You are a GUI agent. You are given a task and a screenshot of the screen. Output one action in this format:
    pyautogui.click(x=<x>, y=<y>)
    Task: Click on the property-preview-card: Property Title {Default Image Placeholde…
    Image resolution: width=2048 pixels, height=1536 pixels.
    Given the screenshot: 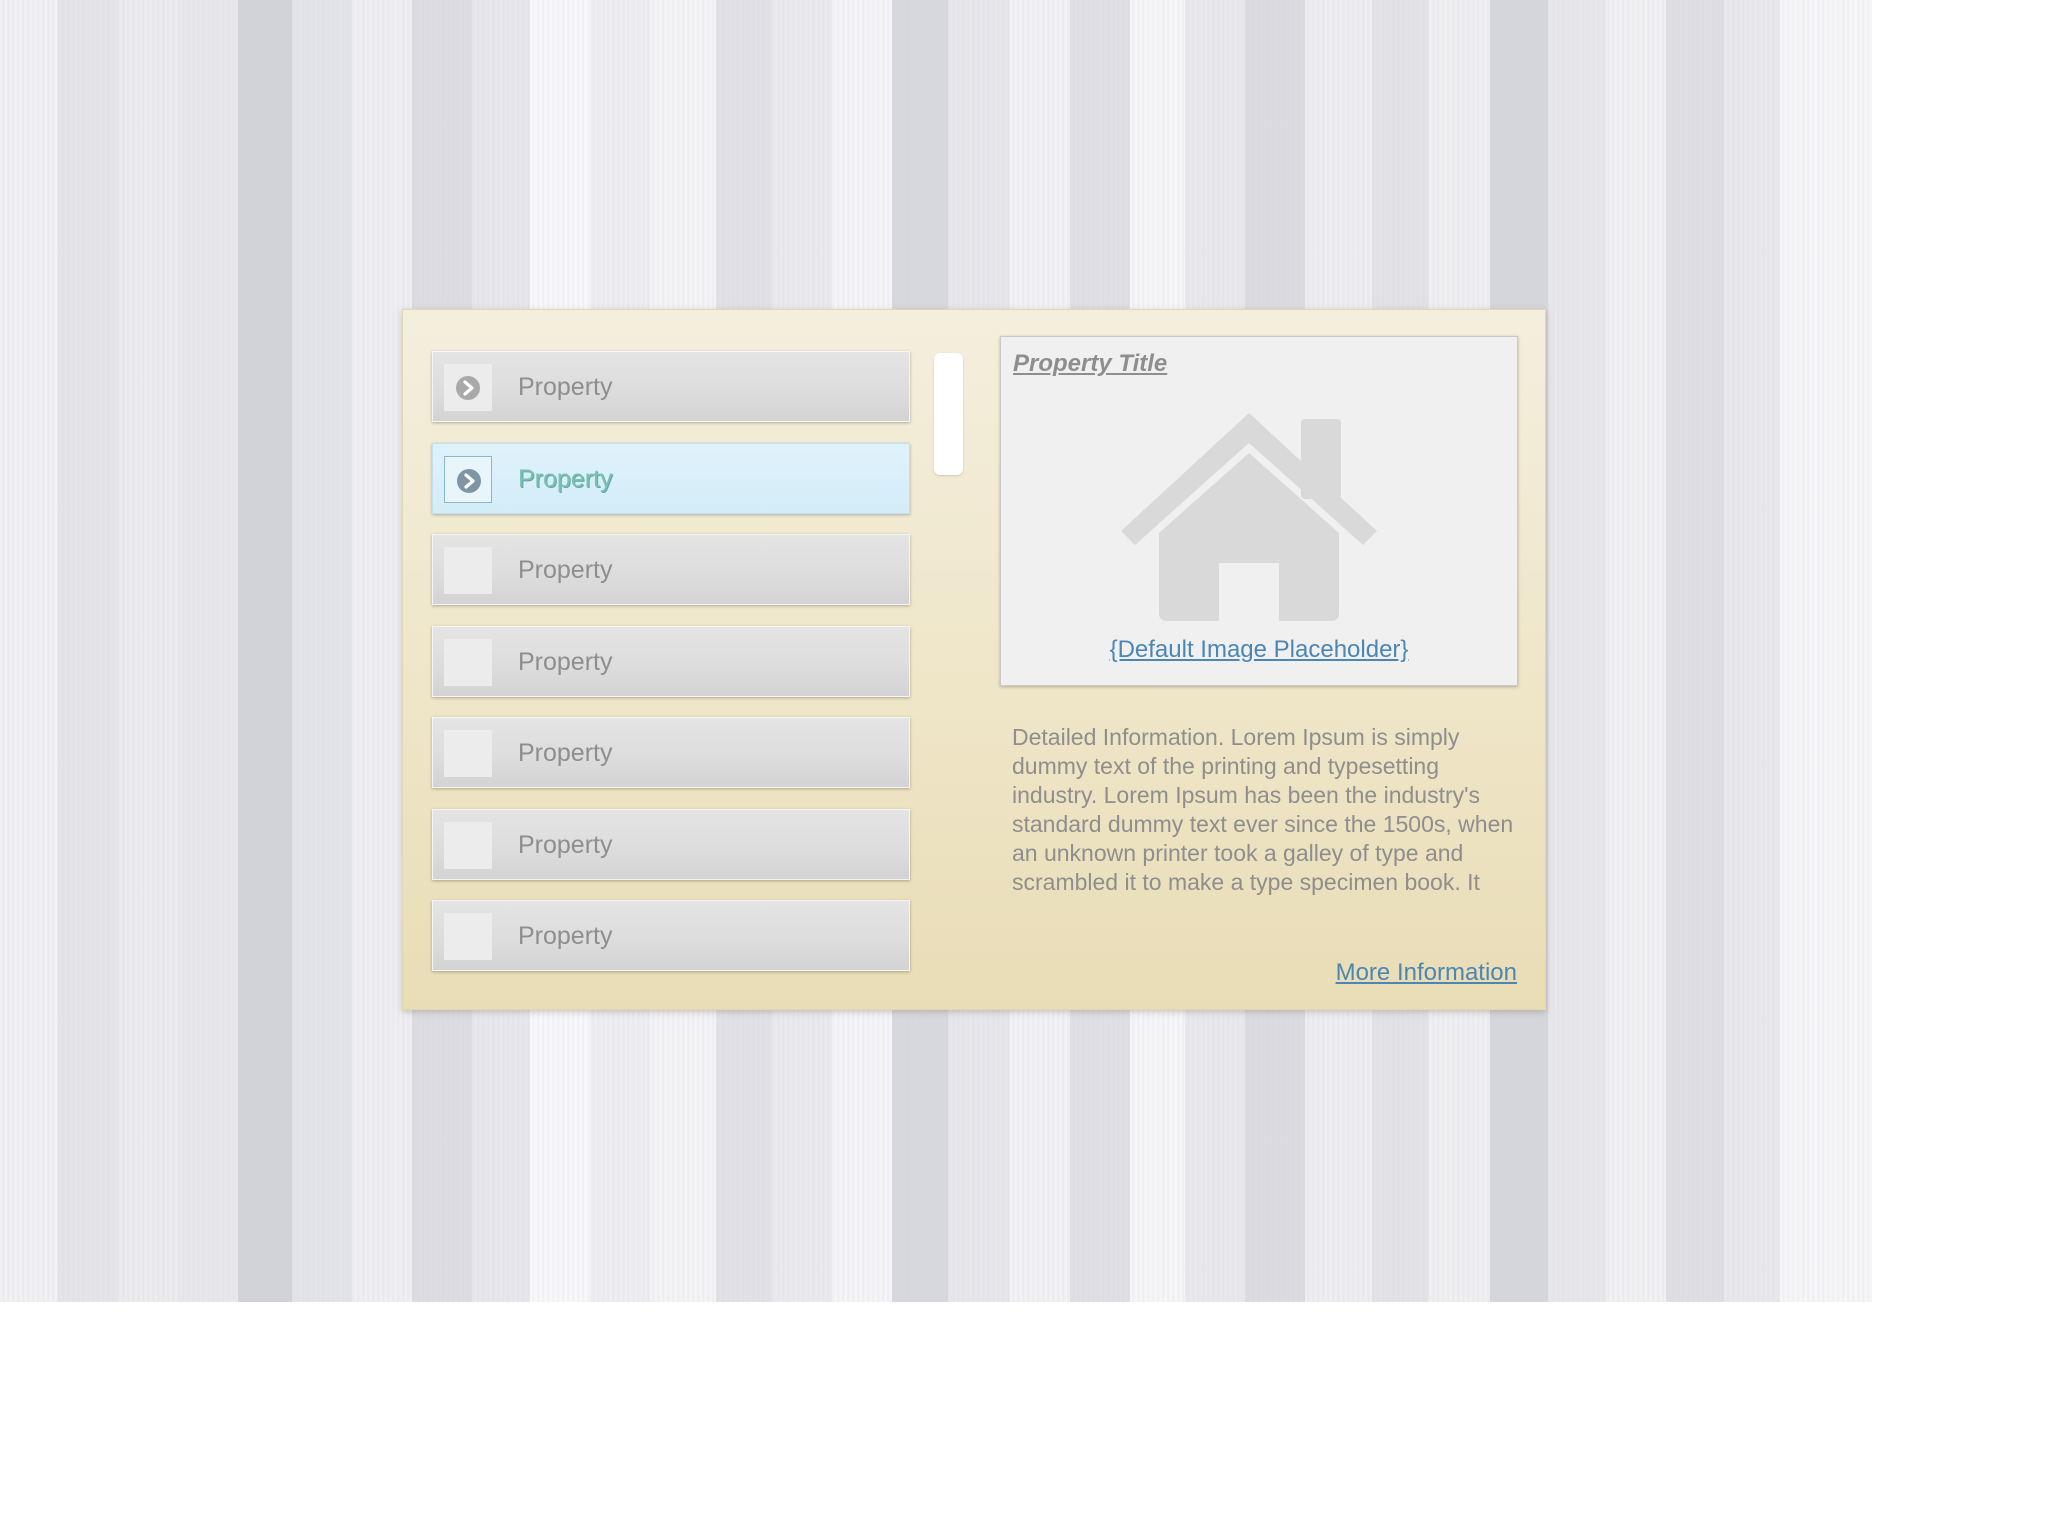 What is the action you would take?
    pyautogui.click(x=1259, y=511)
    